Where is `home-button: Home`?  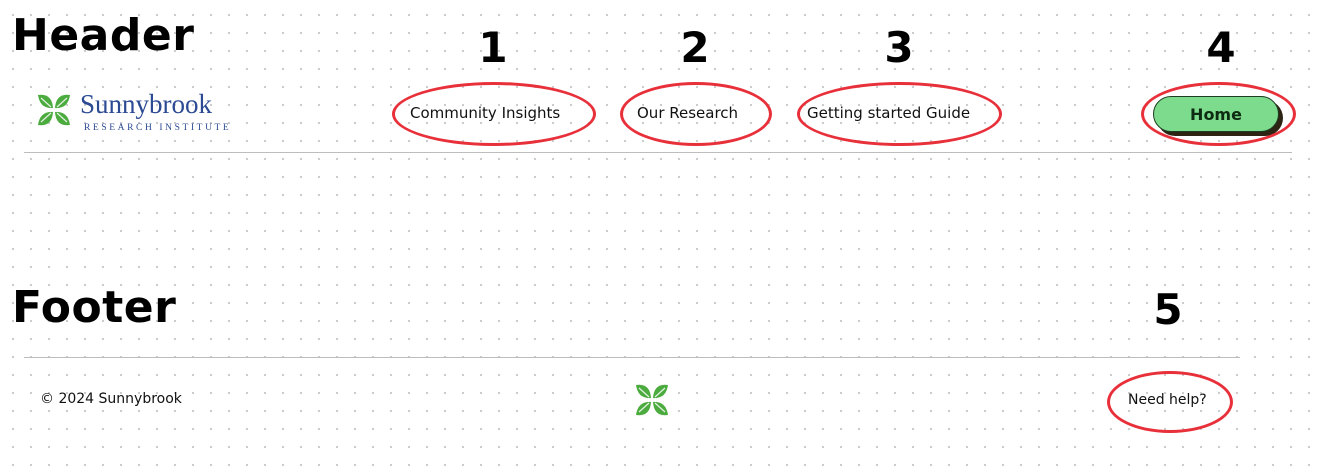
home-button: Home is located at coordinates (1216, 114).